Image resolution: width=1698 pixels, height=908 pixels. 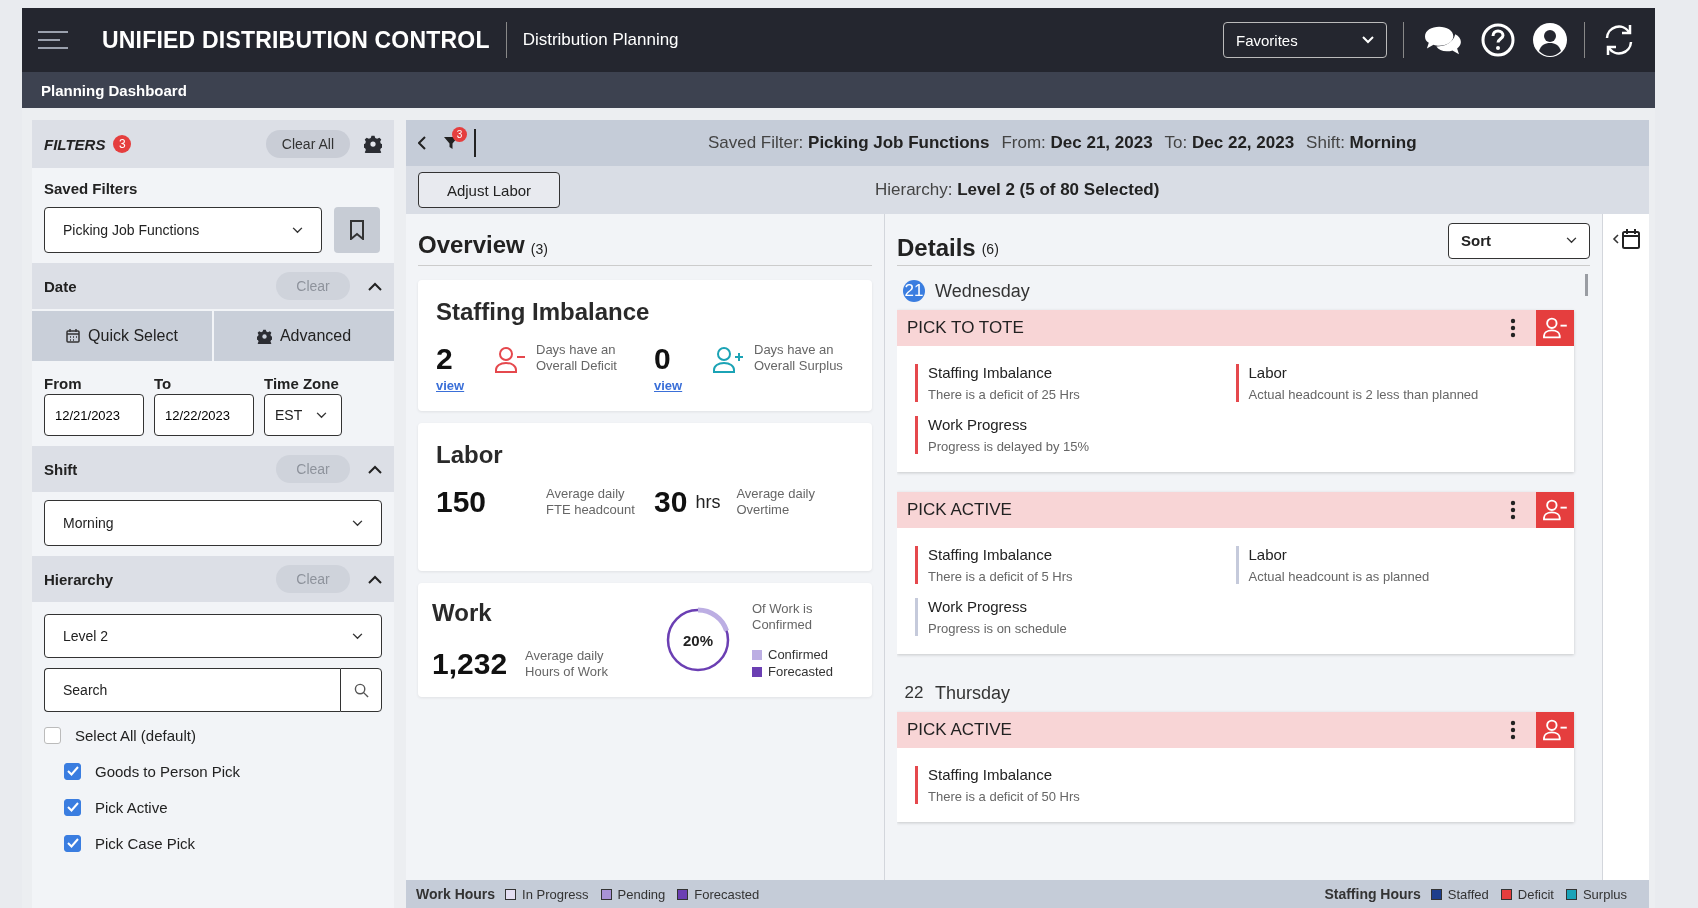 I want to click on bookmark-icon, so click(x=357, y=230).